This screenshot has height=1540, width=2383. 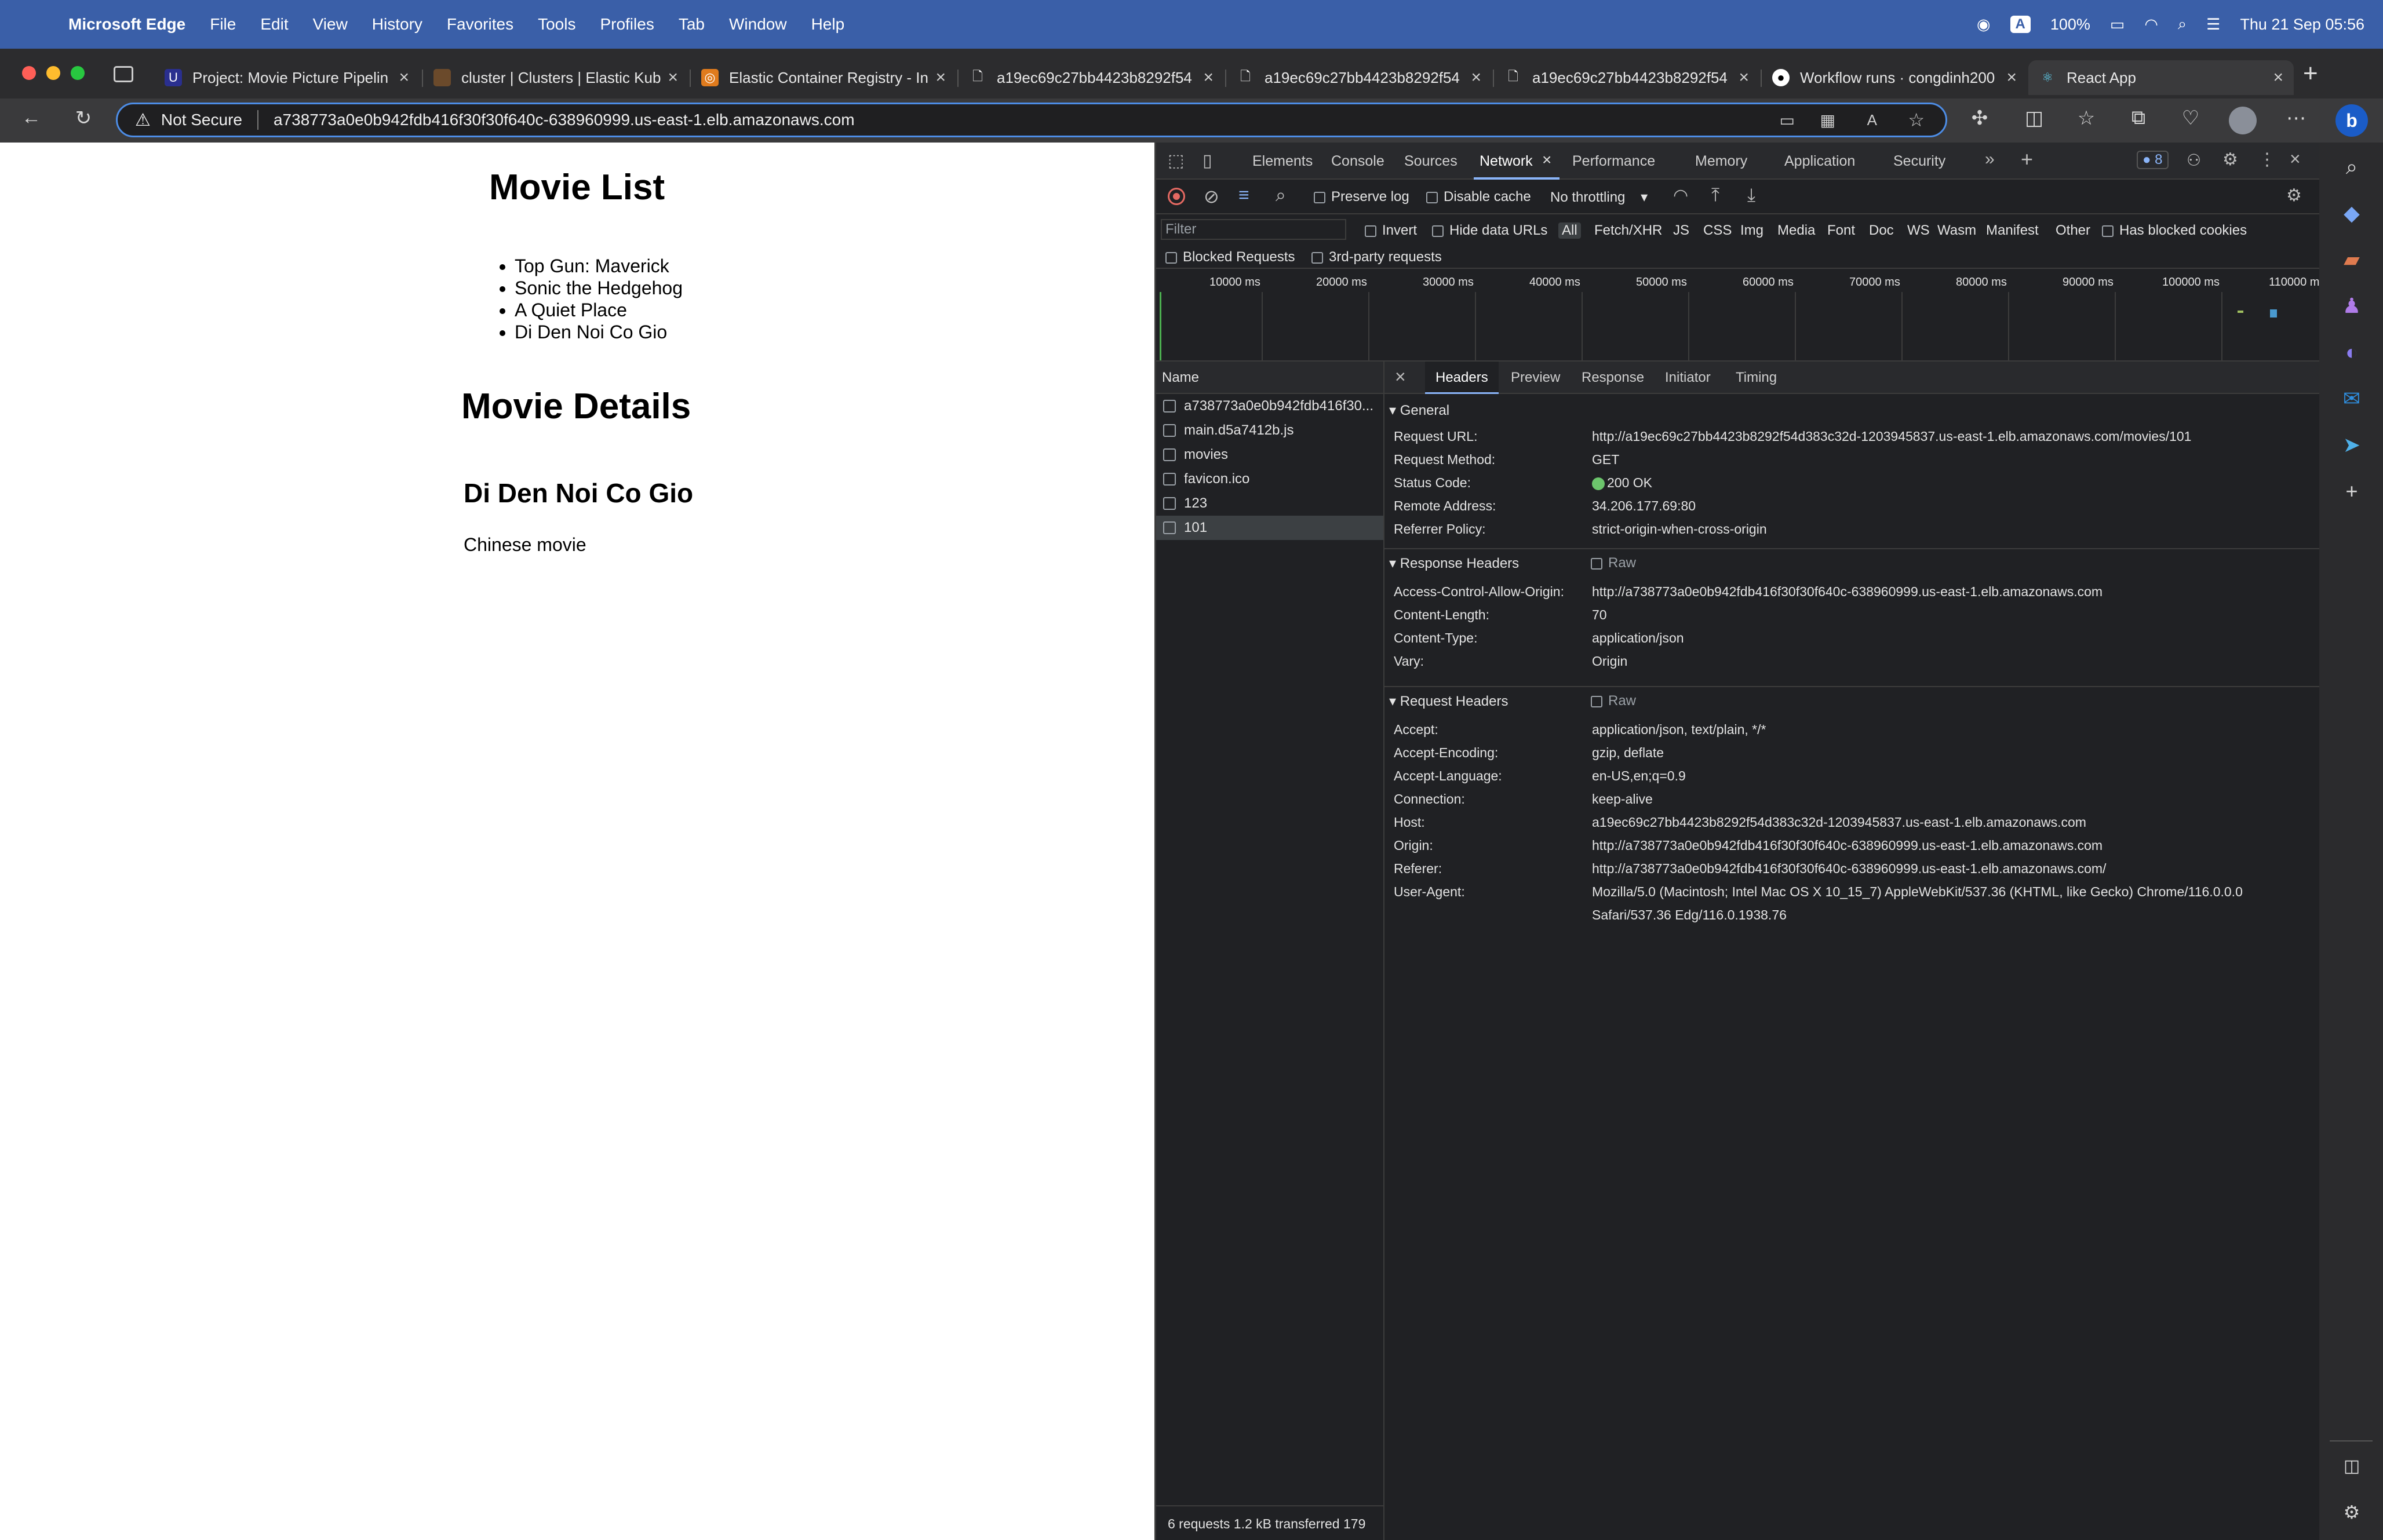 I want to click on spotlight-search-icon: ⌕, so click(x=2182, y=25).